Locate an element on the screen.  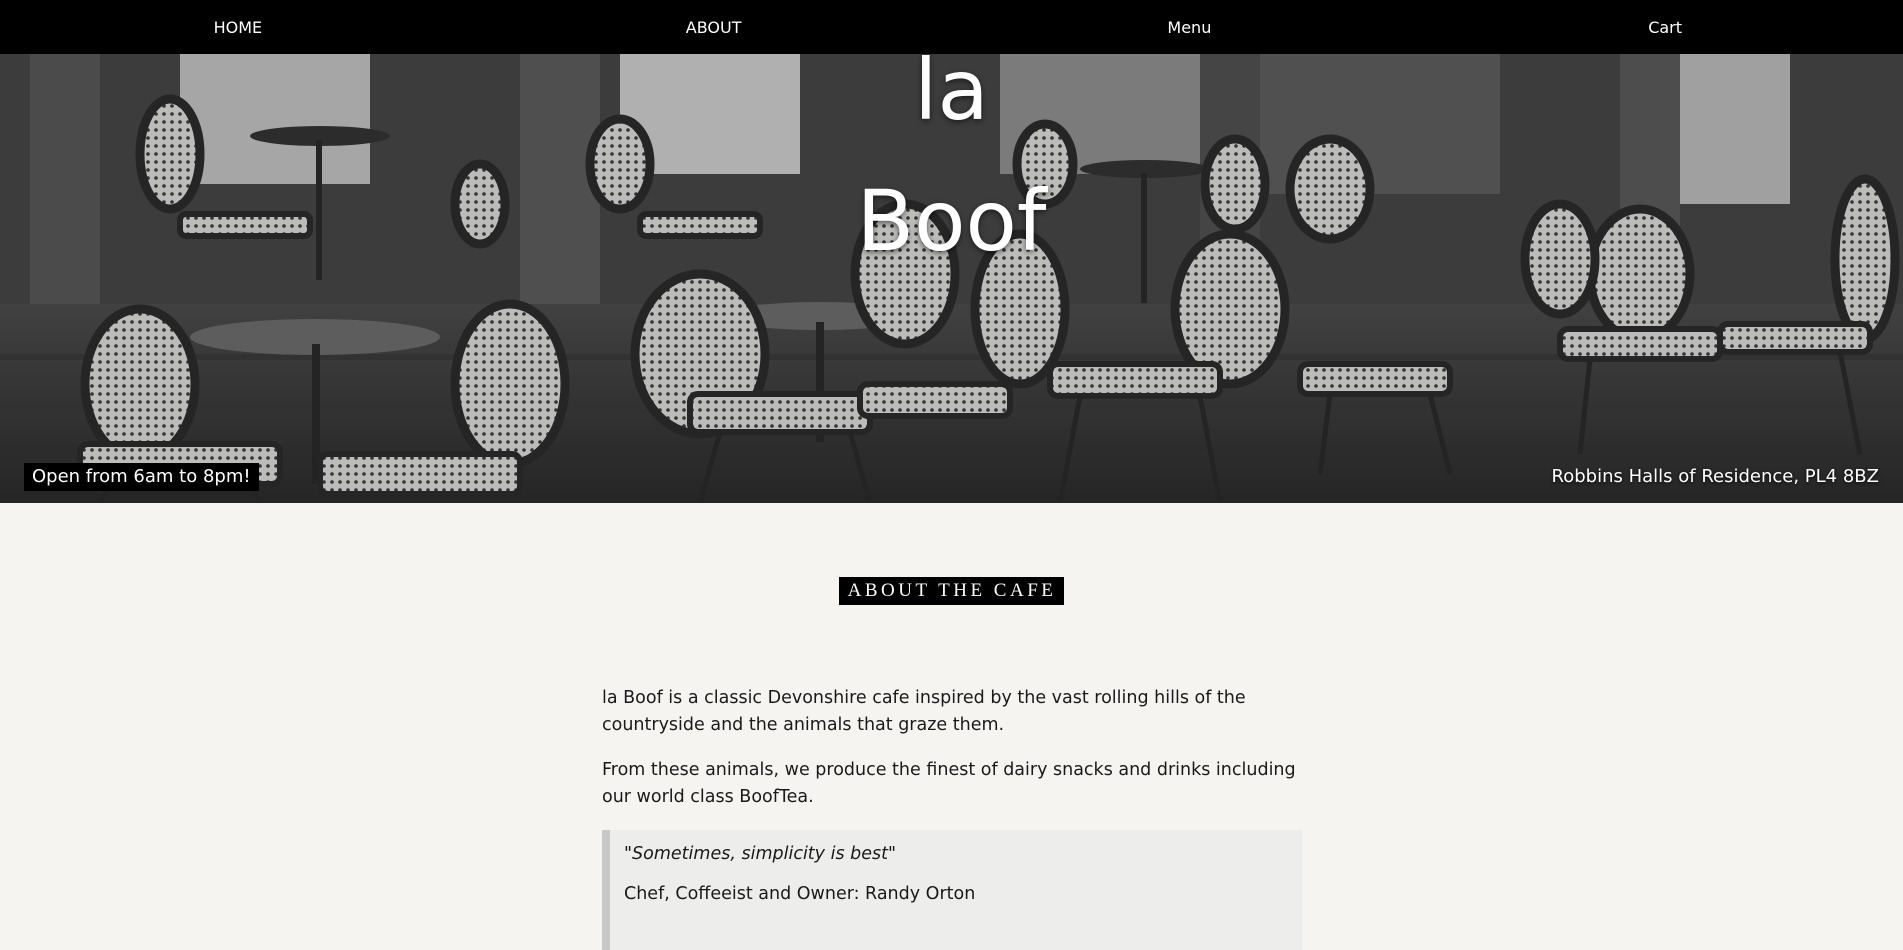
opening-hours-badge: Open from 6am to 8pm! is located at coordinates (141, 477).